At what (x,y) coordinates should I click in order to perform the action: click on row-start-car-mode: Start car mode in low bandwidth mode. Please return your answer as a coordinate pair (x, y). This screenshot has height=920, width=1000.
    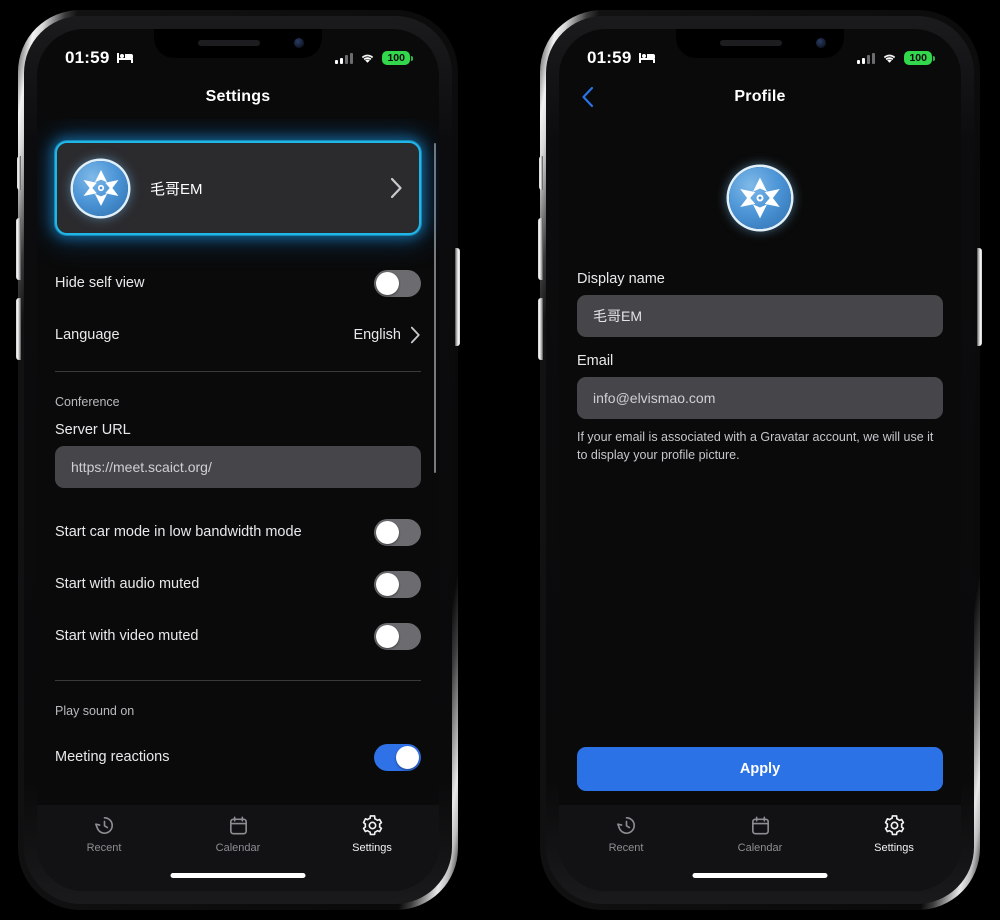
    Looking at the image, I should click on (238, 532).